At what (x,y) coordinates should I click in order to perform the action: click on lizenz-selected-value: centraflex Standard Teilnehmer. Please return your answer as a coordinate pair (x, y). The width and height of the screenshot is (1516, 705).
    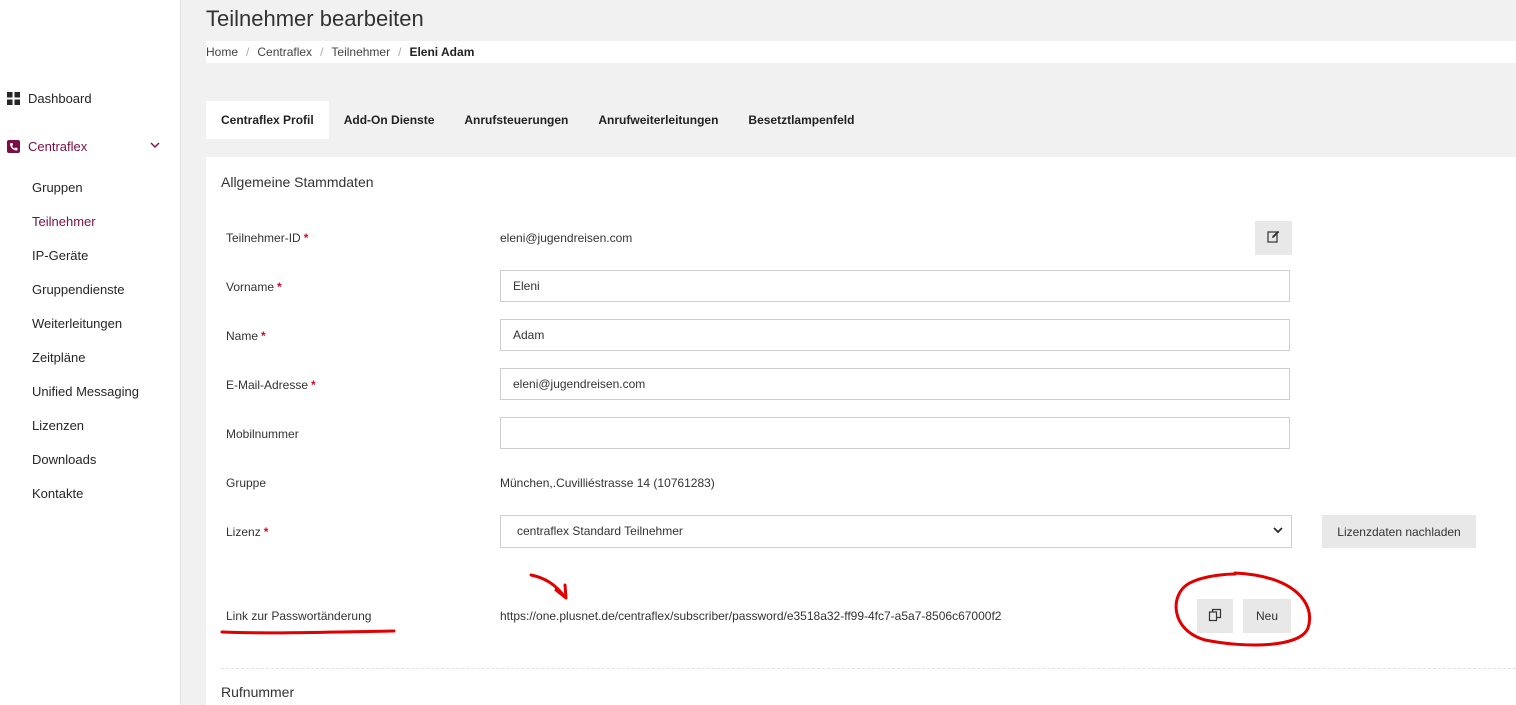
    Looking at the image, I should click on (600, 531).